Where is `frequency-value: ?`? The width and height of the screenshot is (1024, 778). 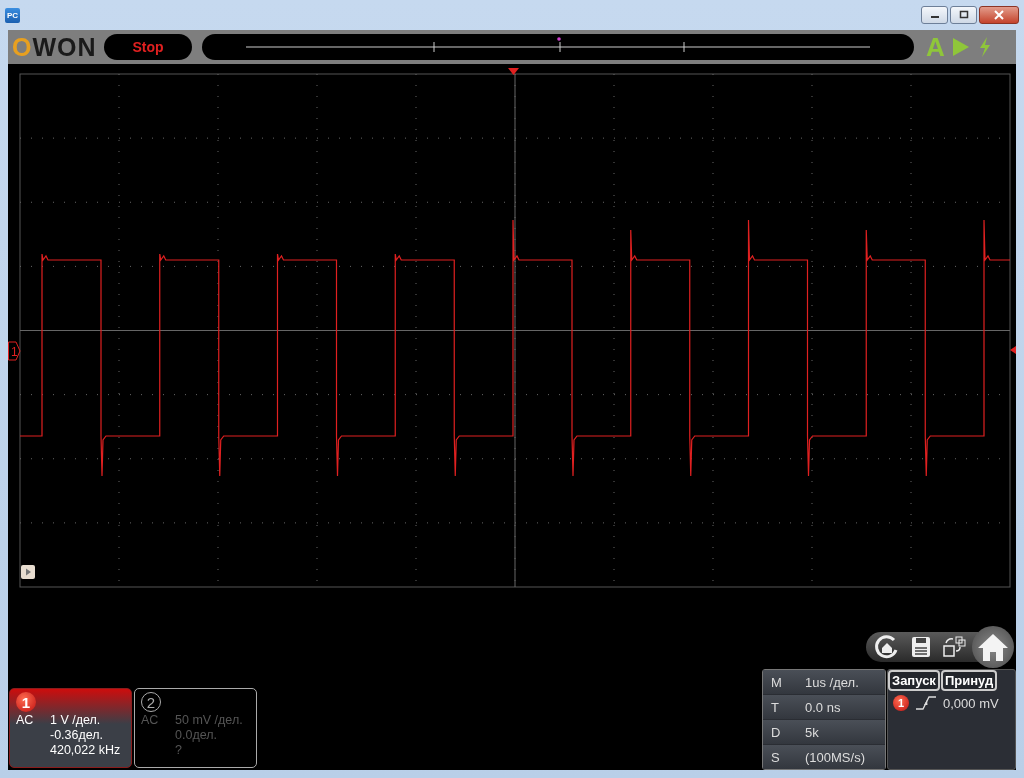 frequency-value: ? is located at coordinates (179, 750).